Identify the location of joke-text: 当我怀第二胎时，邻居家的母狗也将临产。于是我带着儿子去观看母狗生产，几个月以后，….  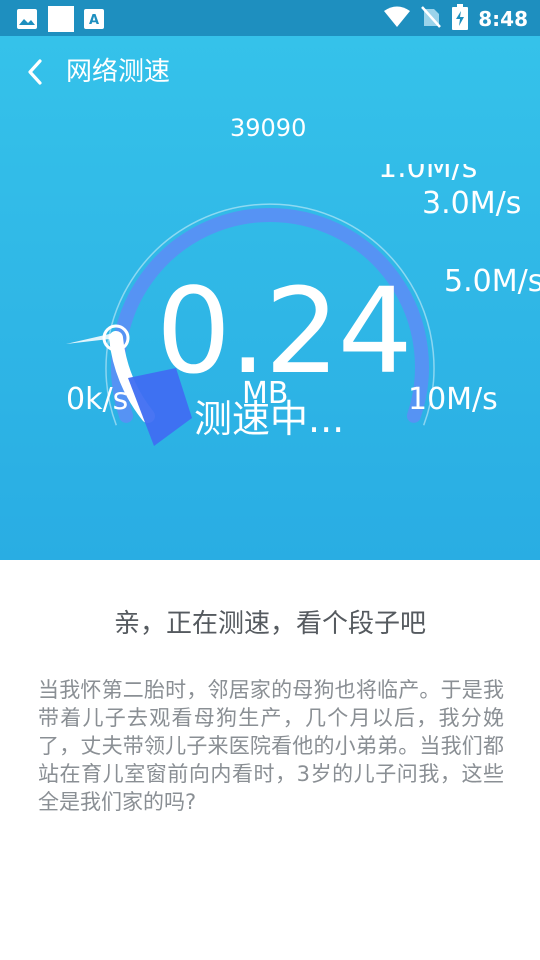
(271, 746).